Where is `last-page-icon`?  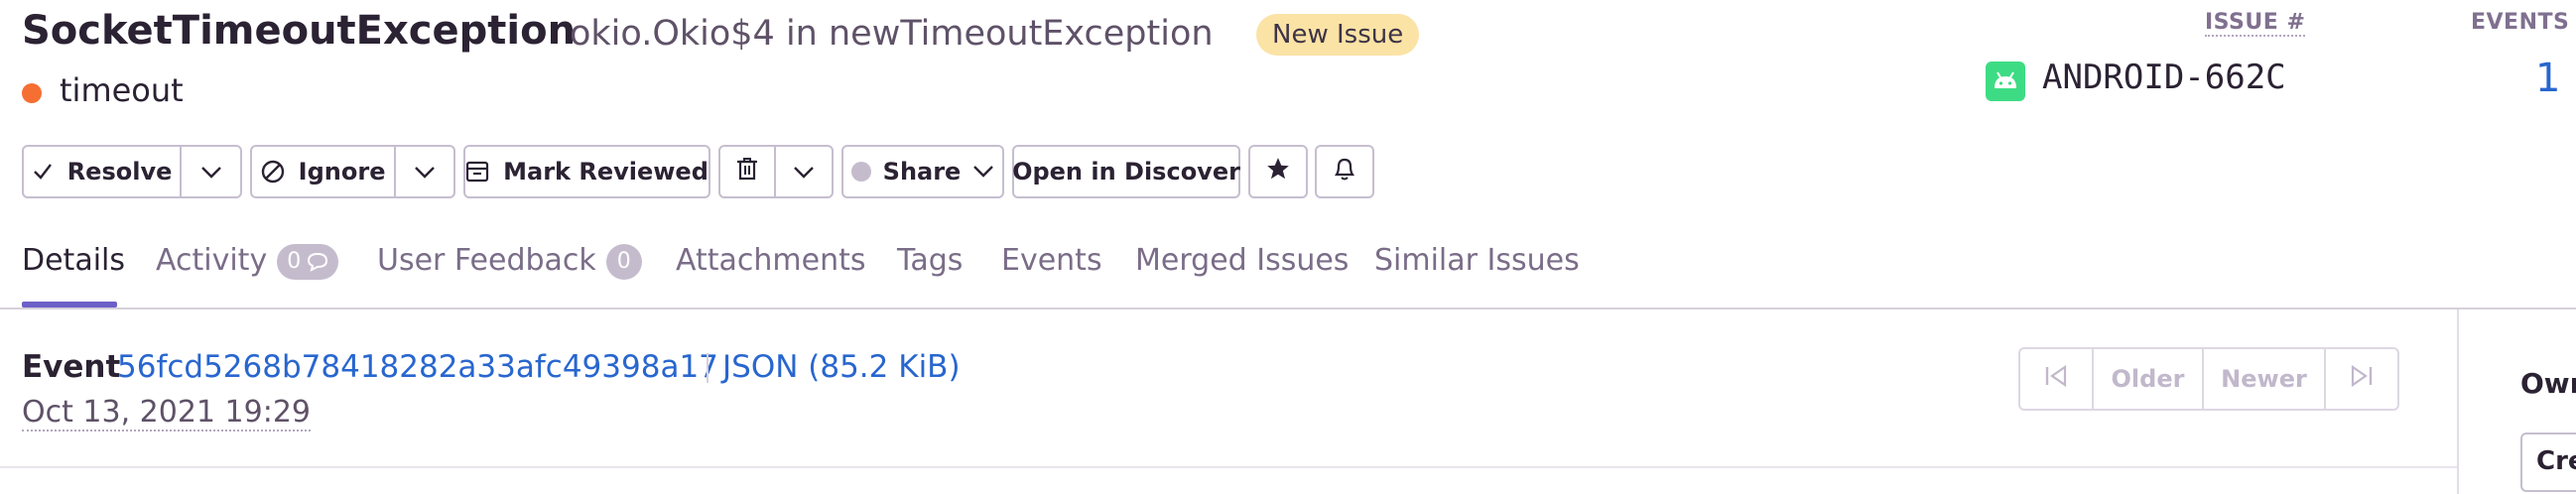
last-page-icon is located at coordinates (2362, 379).